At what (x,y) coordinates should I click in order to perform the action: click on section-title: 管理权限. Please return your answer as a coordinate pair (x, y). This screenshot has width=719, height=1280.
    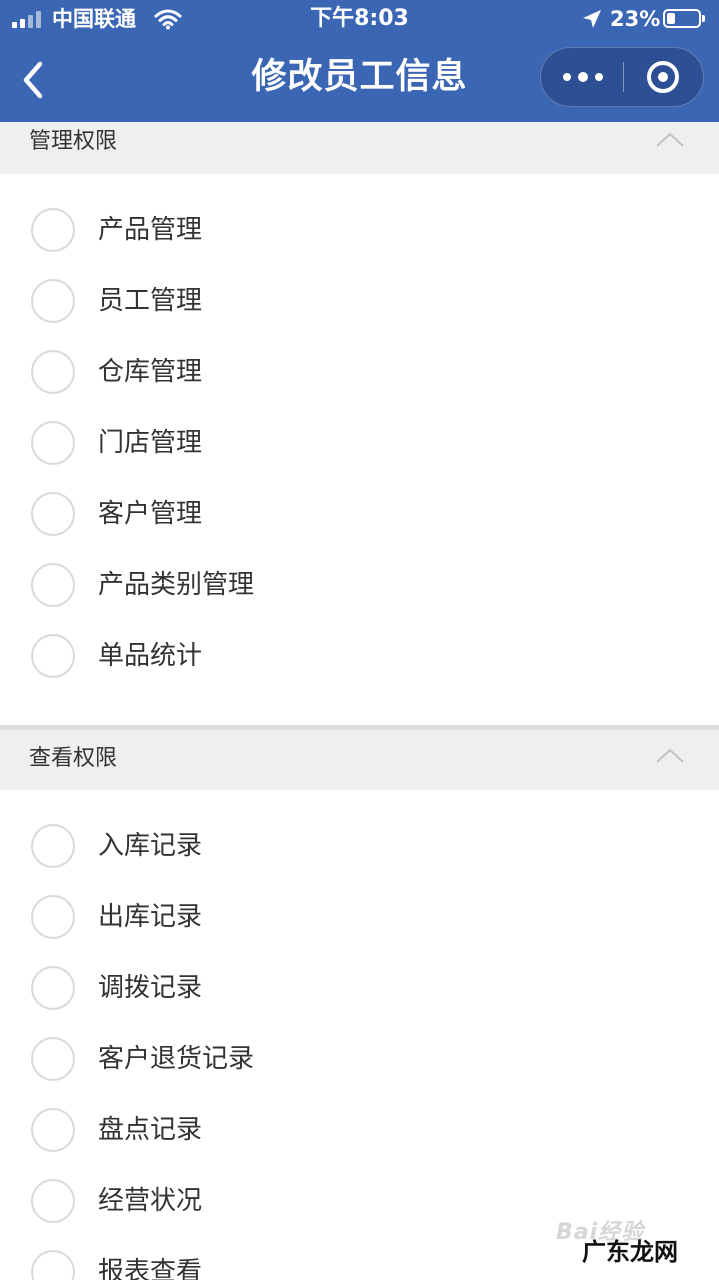
    Looking at the image, I should click on (73, 141).